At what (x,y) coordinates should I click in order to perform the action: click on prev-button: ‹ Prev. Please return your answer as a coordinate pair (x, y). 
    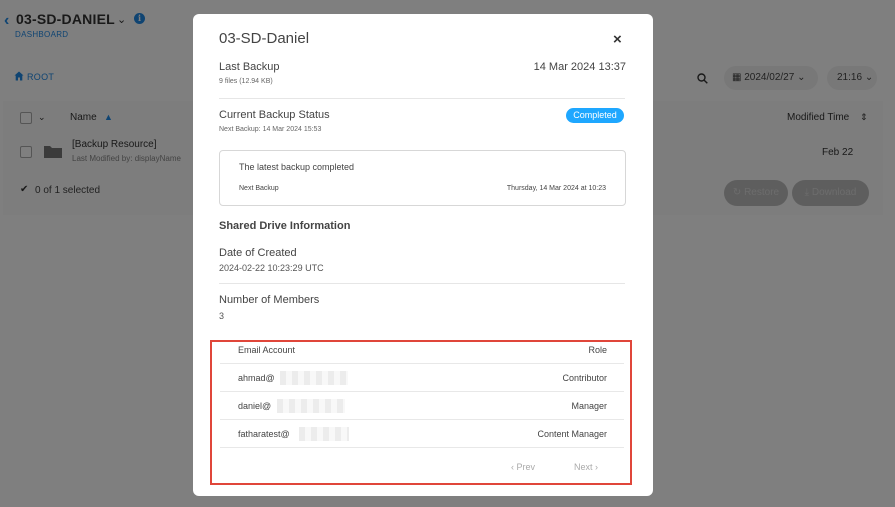
    Looking at the image, I should click on (523, 467).